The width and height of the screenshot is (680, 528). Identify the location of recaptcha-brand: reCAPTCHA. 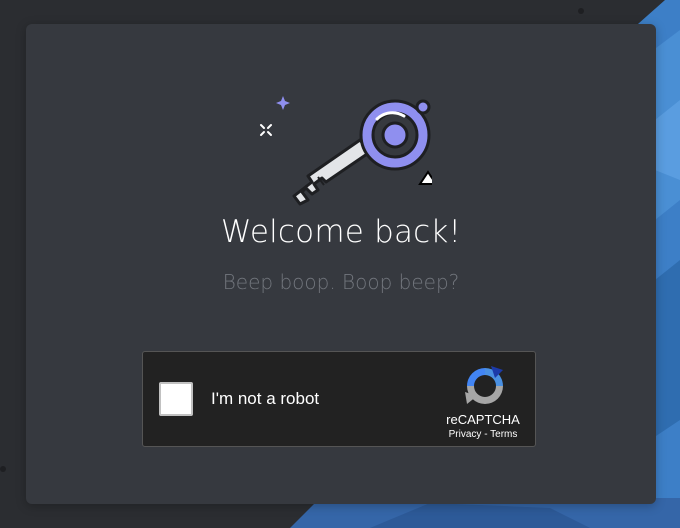
(483, 419).